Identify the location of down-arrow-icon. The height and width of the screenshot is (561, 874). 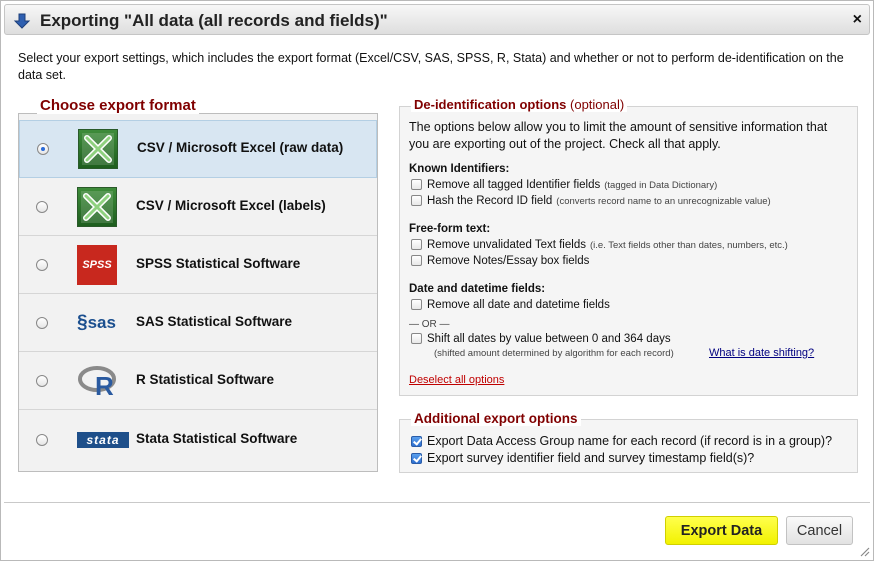
(22, 21).